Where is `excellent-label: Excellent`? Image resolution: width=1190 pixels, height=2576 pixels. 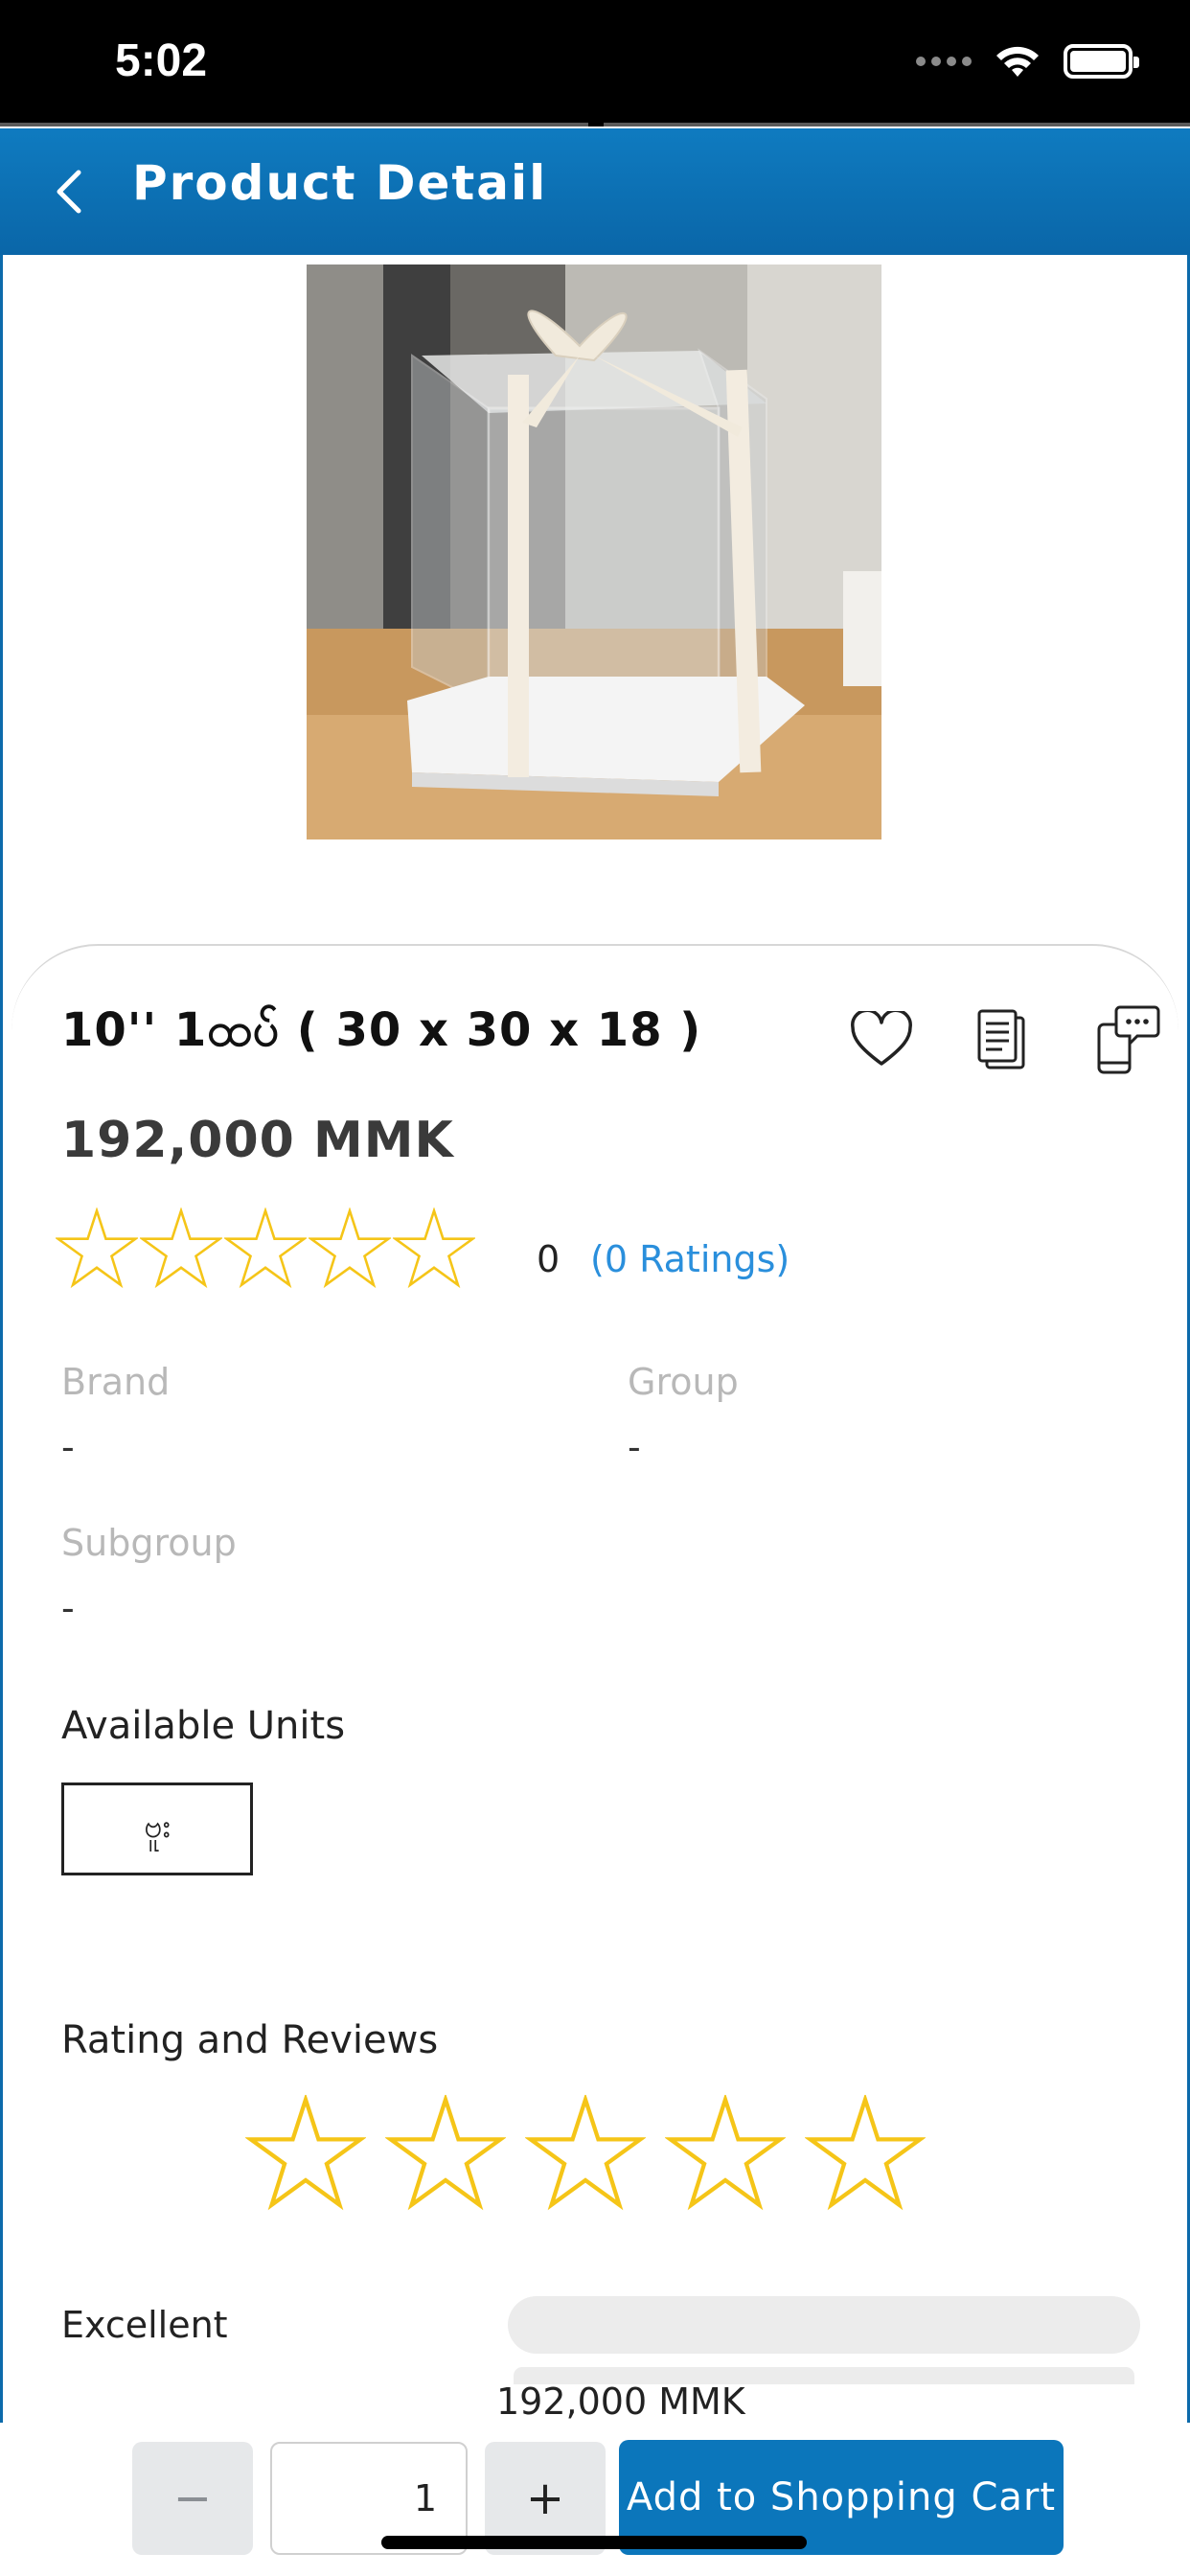 excellent-label: Excellent is located at coordinates (144, 2325).